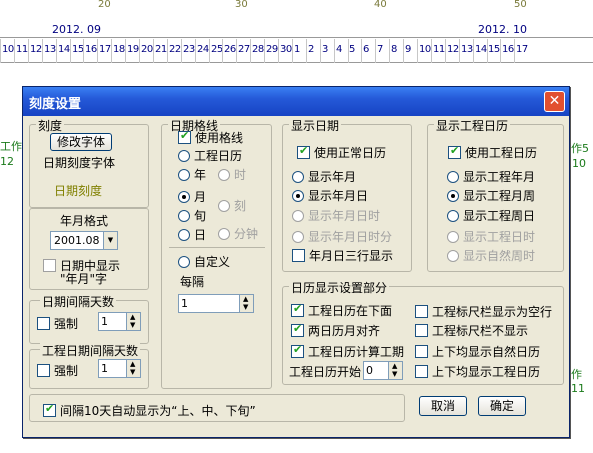 The image size is (593, 453). I want to click on radio-label: 显示年月, so click(332, 177).